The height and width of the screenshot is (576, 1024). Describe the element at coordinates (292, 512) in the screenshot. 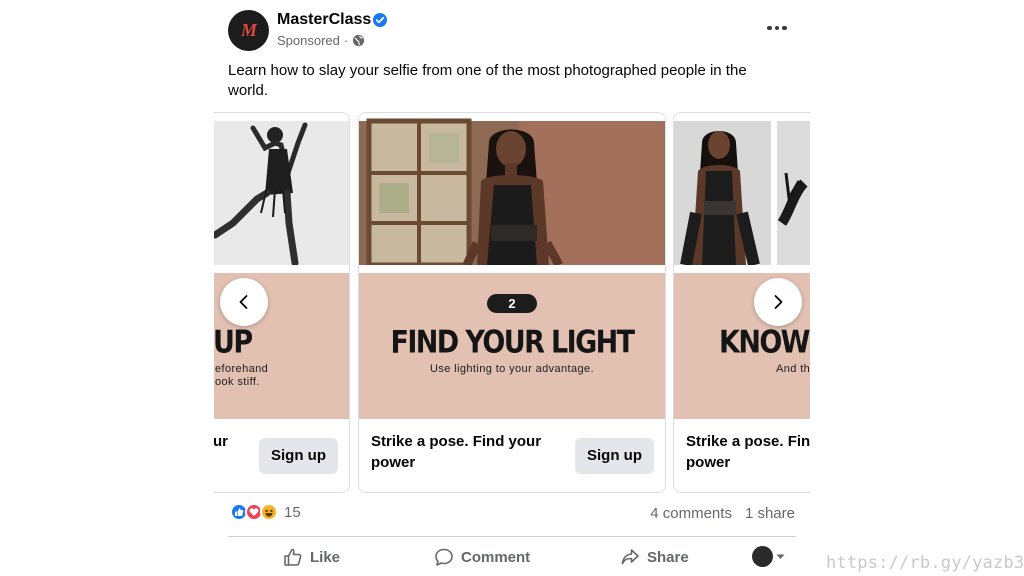

I see `reaction-count: 15` at that location.